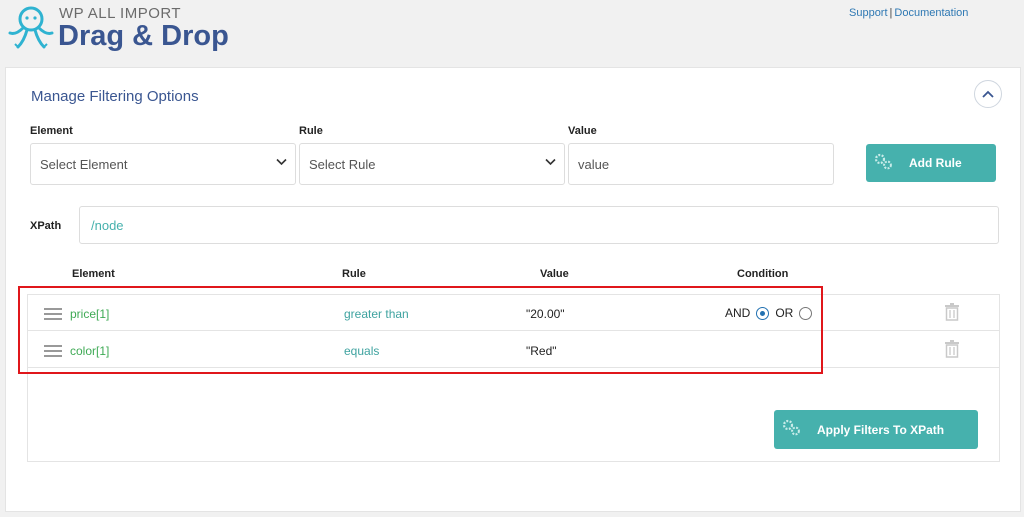  What do you see at coordinates (513, 313) in the screenshot?
I see `table-row: price[1] greater than "20.00" AND OR` at bounding box center [513, 313].